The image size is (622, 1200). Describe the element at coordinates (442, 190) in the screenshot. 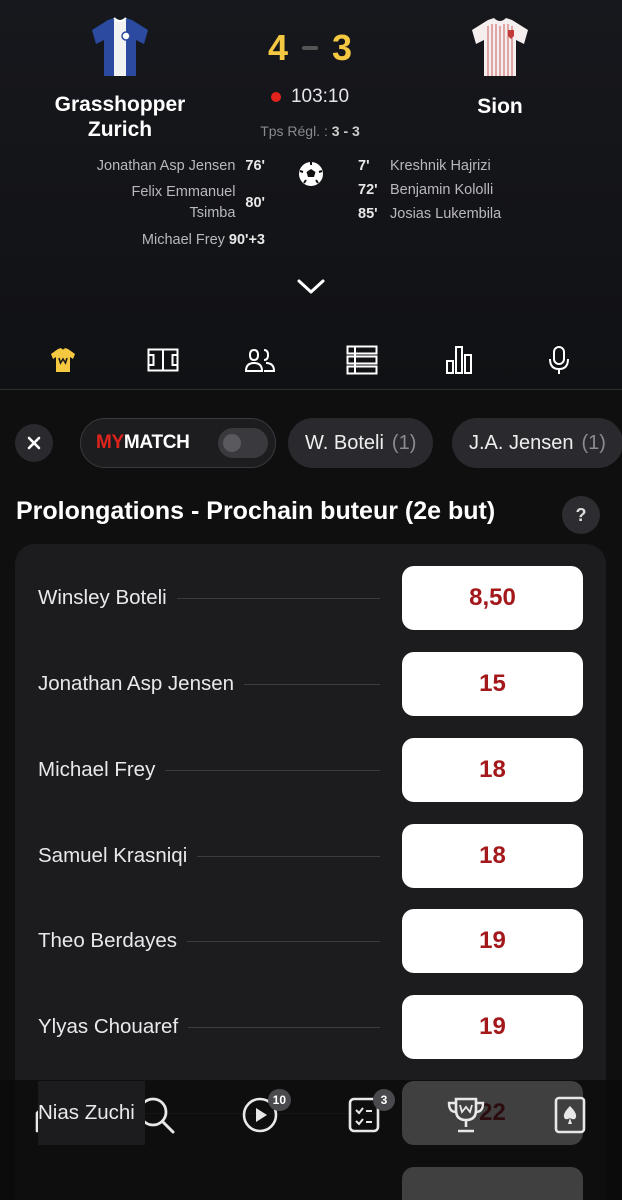

I see `scorer-name: Benjamin Kololli` at that location.